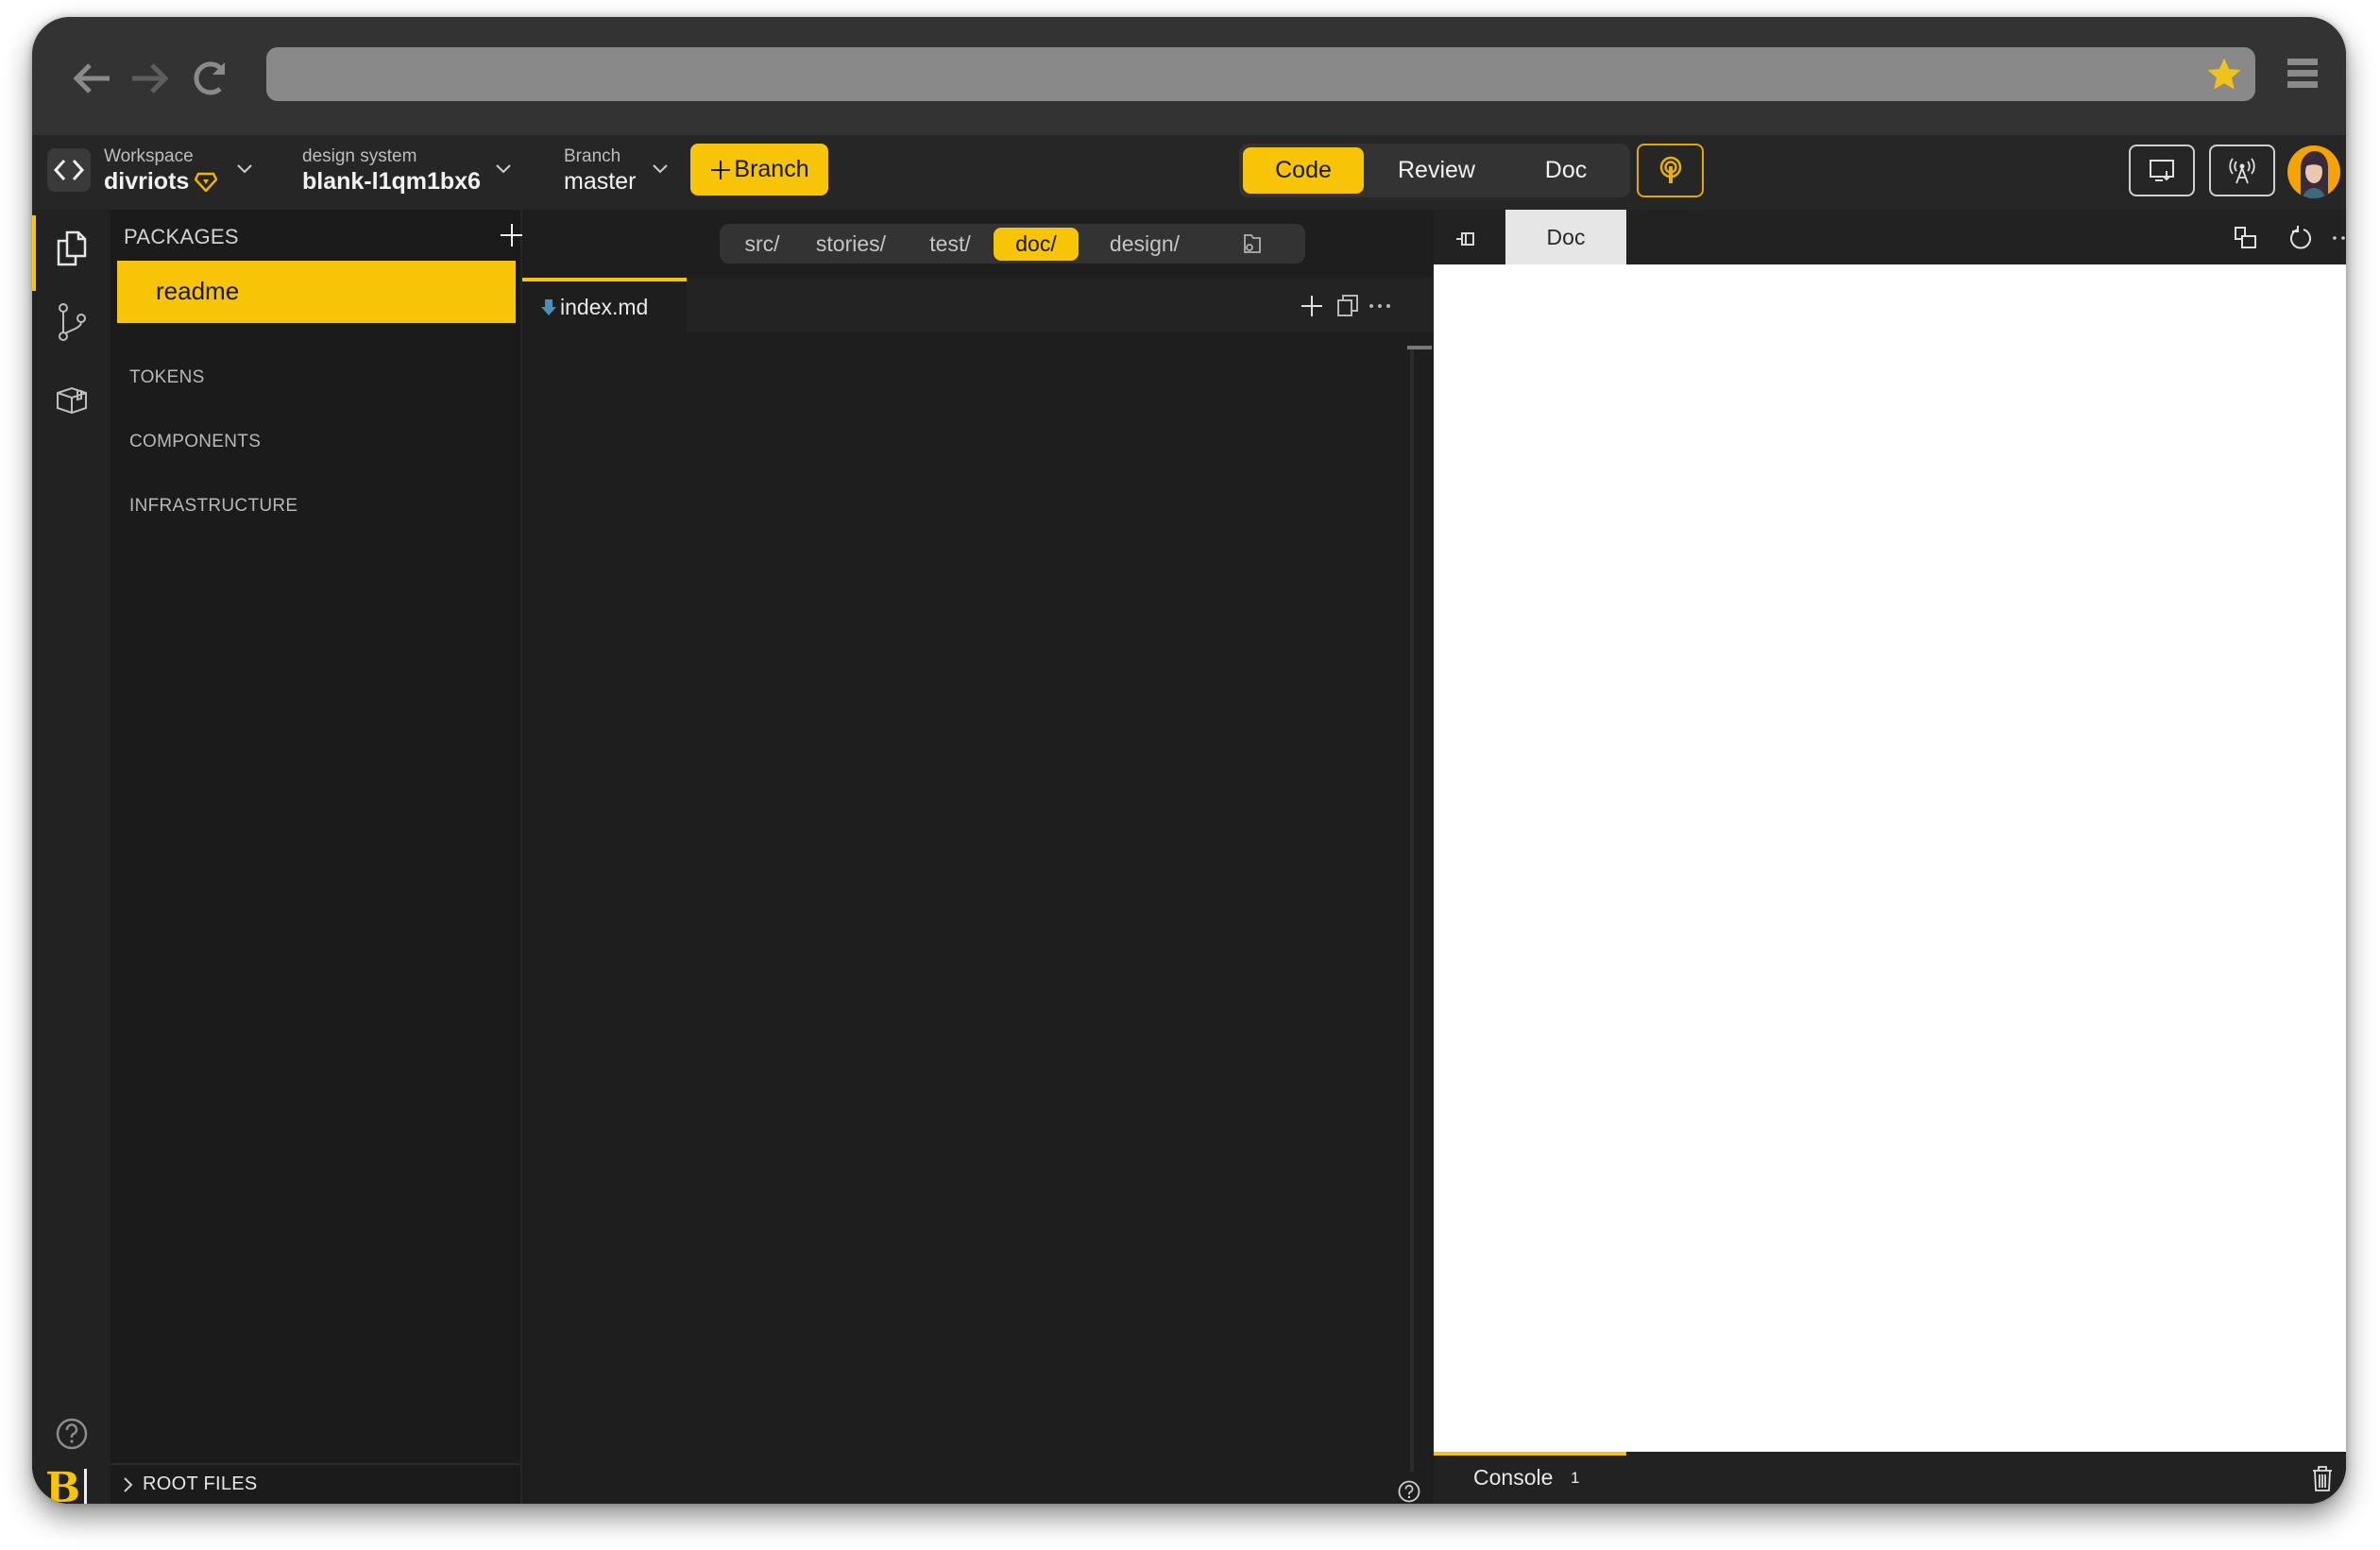 This screenshot has width=2380, height=1550. I want to click on project-label: design system, so click(359, 156).